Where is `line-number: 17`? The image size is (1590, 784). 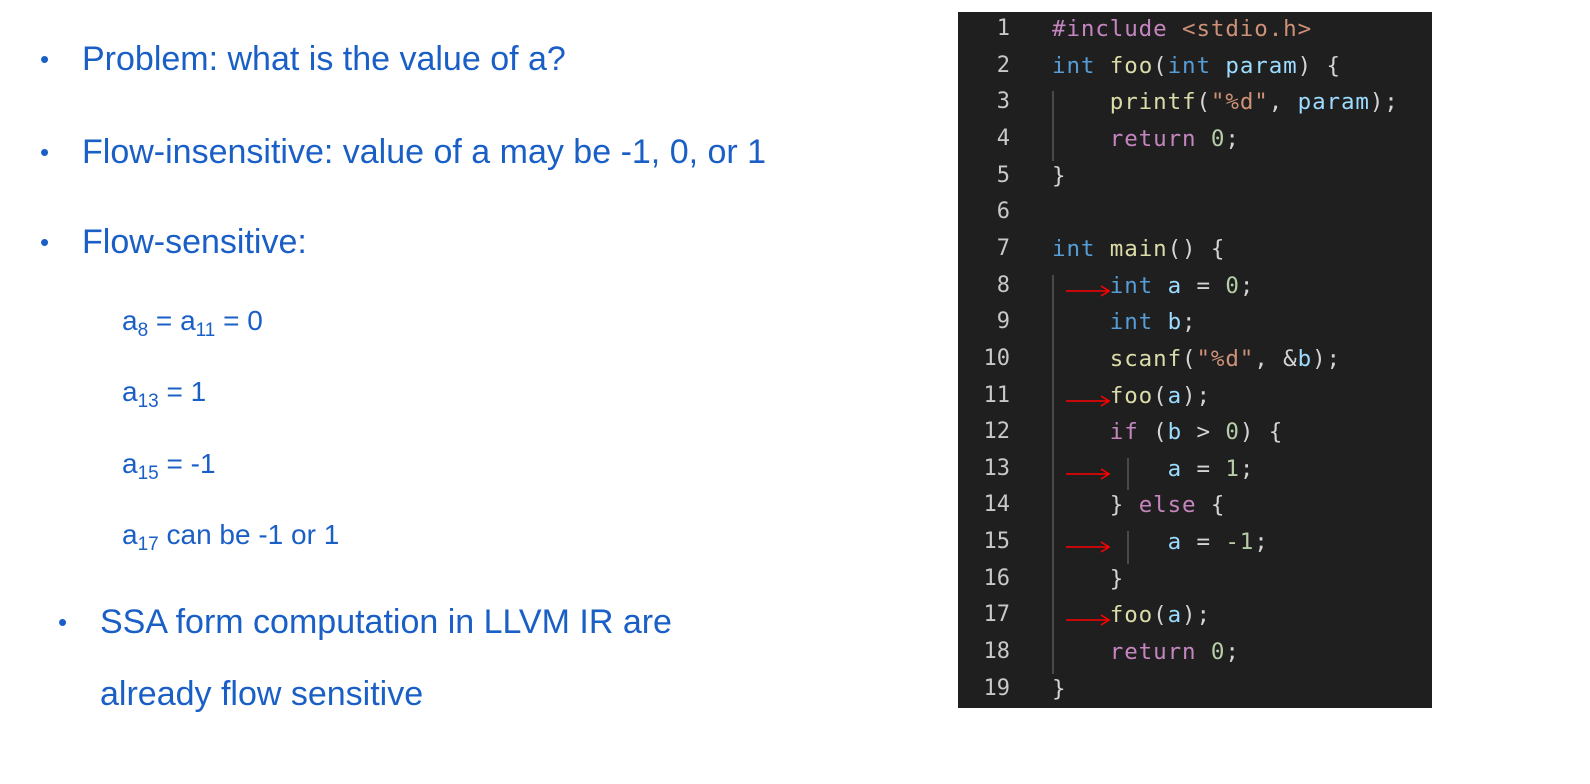
line-number: 17 is located at coordinates (997, 615).